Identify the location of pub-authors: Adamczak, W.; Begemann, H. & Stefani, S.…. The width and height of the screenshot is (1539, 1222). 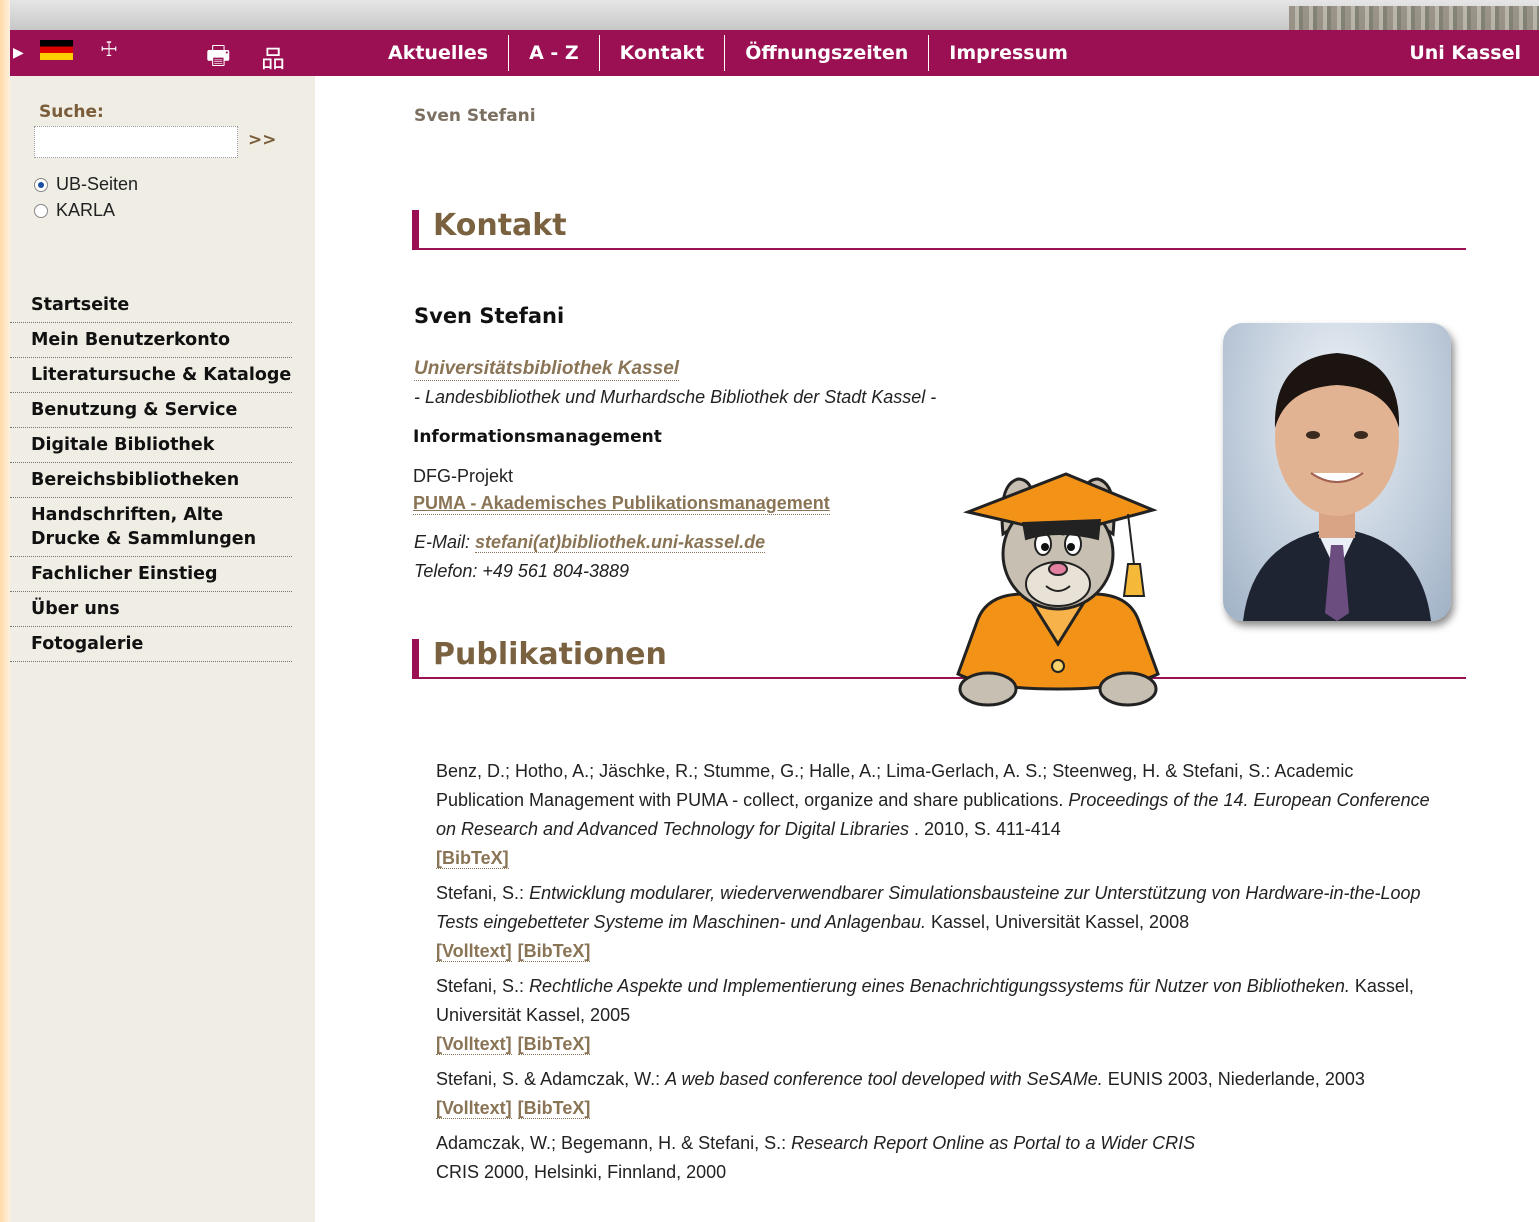
(614, 1143).